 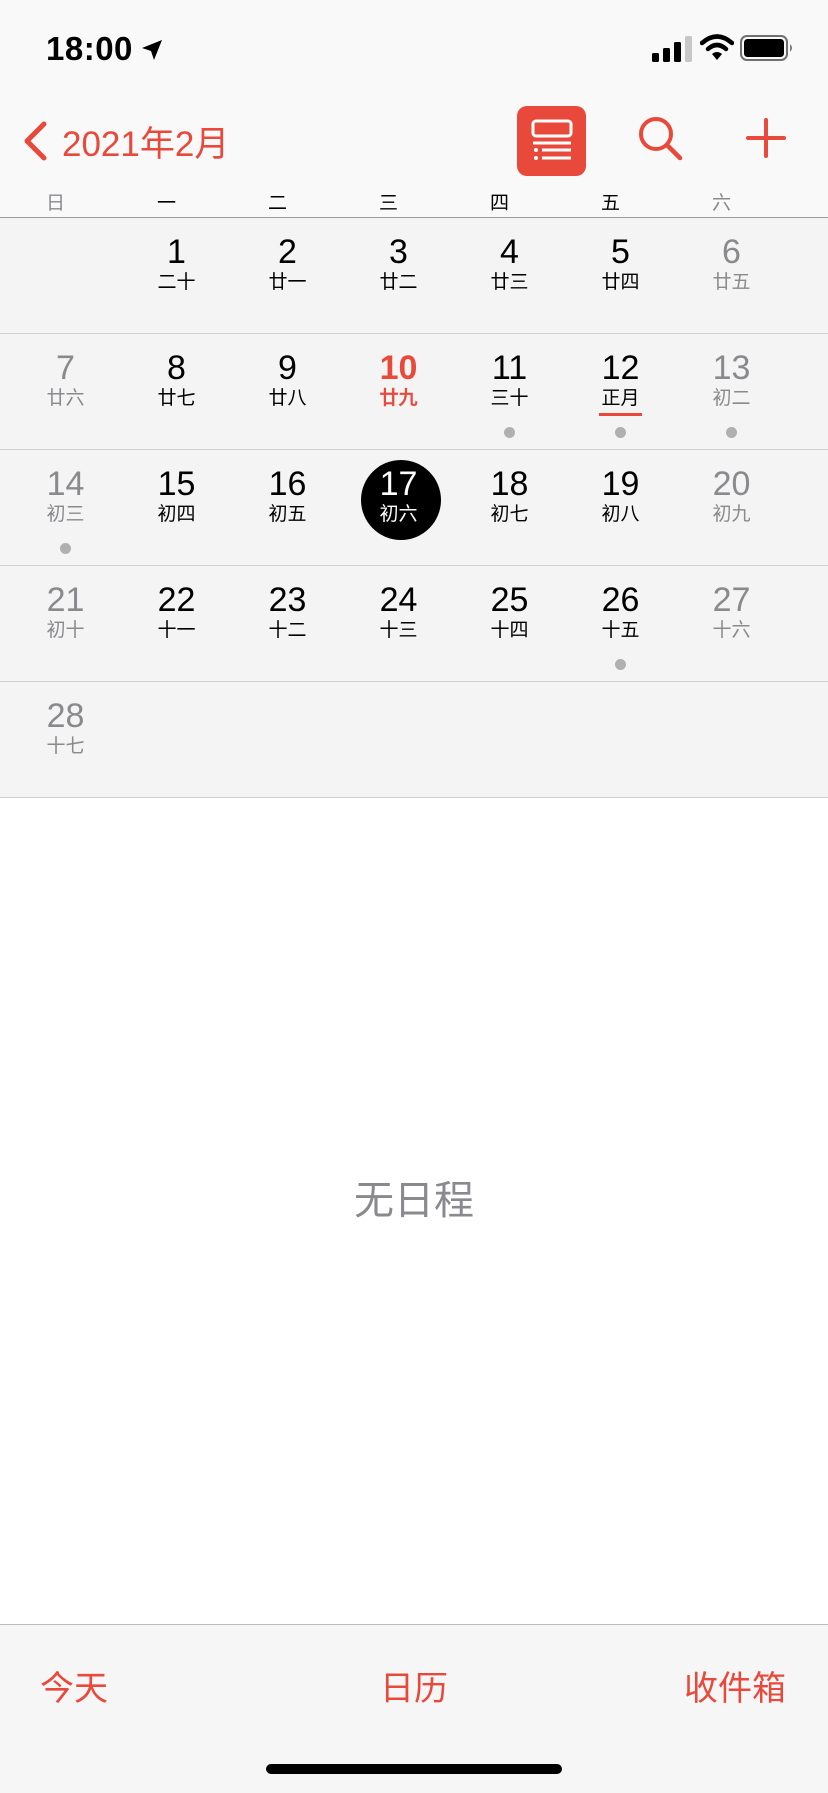 What do you see at coordinates (89, 48) in the screenshot?
I see `status-time: 18:00` at bounding box center [89, 48].